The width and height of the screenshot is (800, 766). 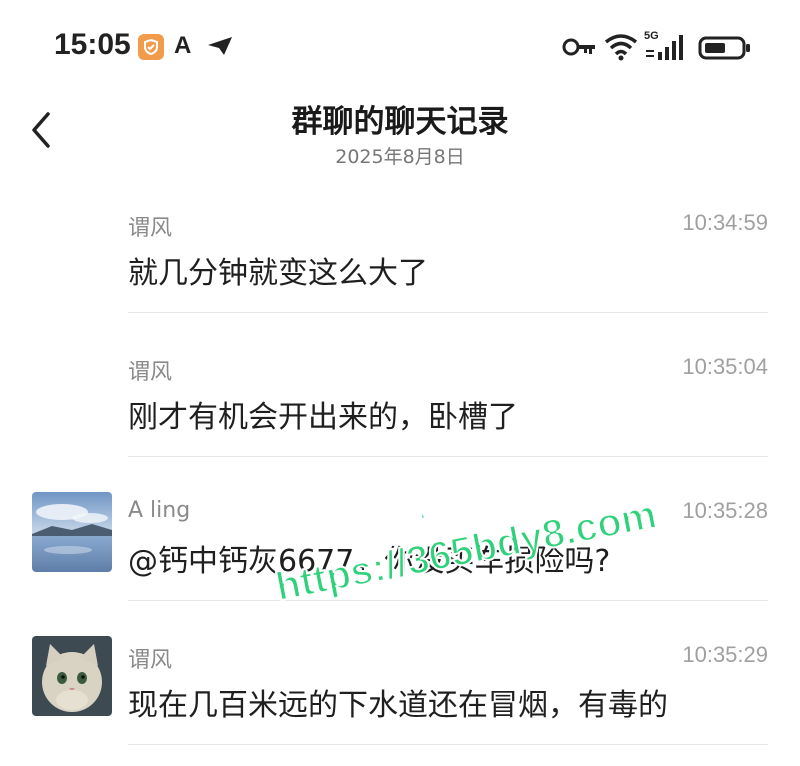 What do you see at coordinates (151, 47) in the screenshot?
I see `orange-shield-icon` at bounding box center [151, 47].